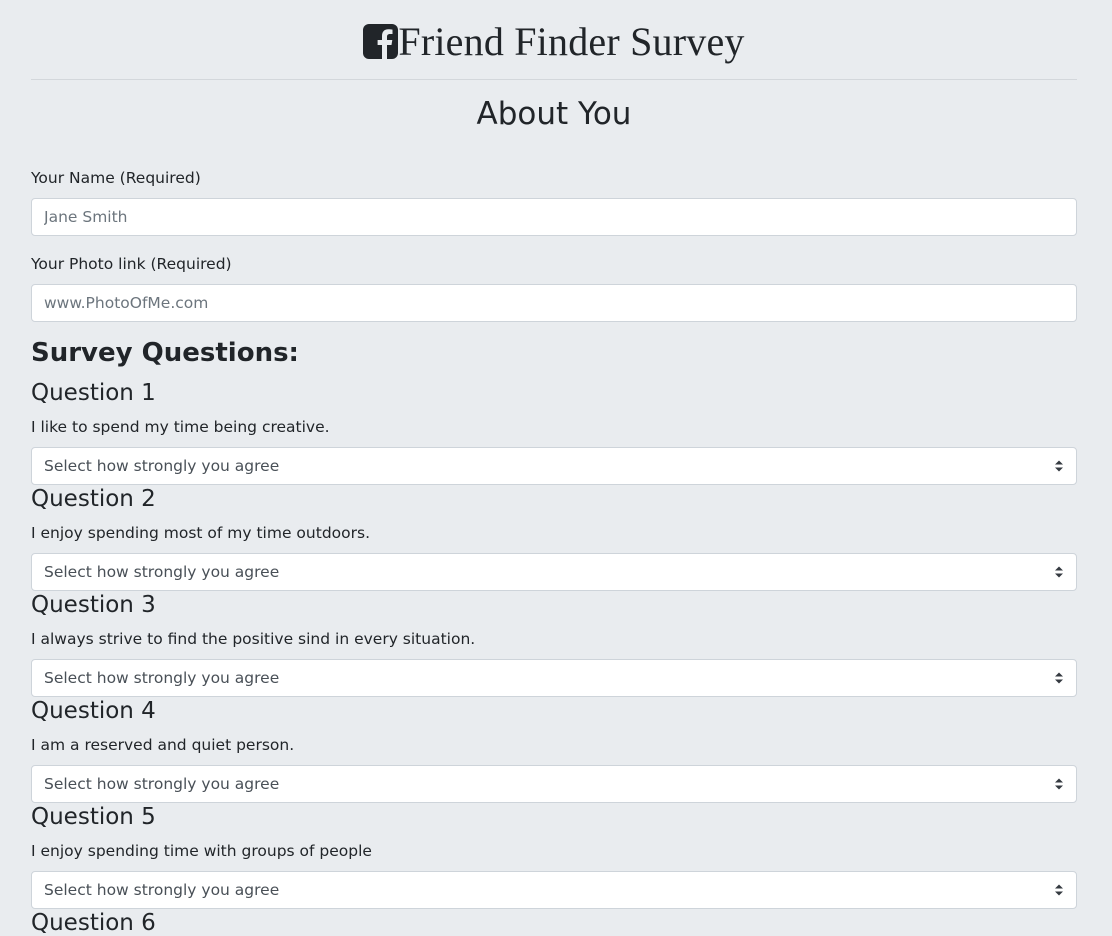 Image resolution: width=1112 pixels, height=936 pixels. Describe the element at coordinates (162, 572) in the screenshot. I see `question-2-select-value: Select how strongly you agree` at that location.